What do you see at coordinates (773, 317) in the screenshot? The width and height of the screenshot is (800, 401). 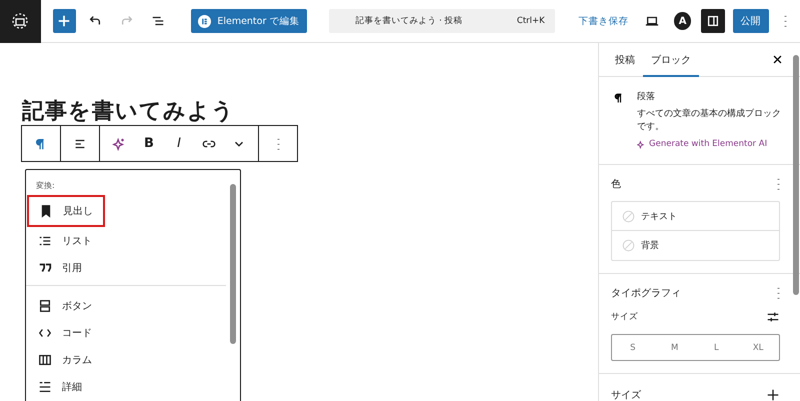 I see `sliders-icon` at bounding box center [773, 317].